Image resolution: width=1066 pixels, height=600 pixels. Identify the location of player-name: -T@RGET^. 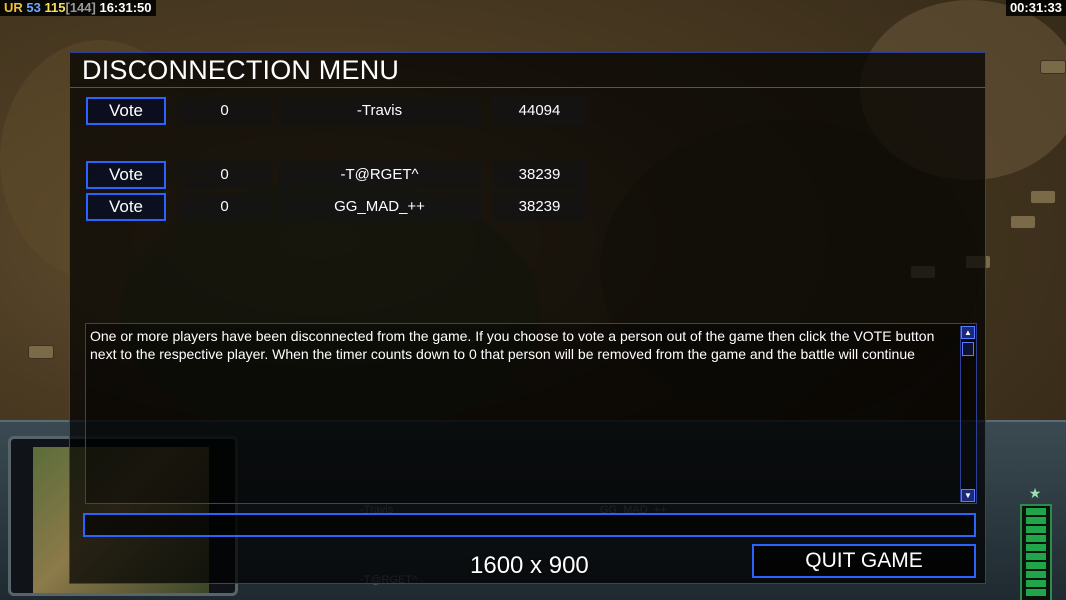
(379, 175).